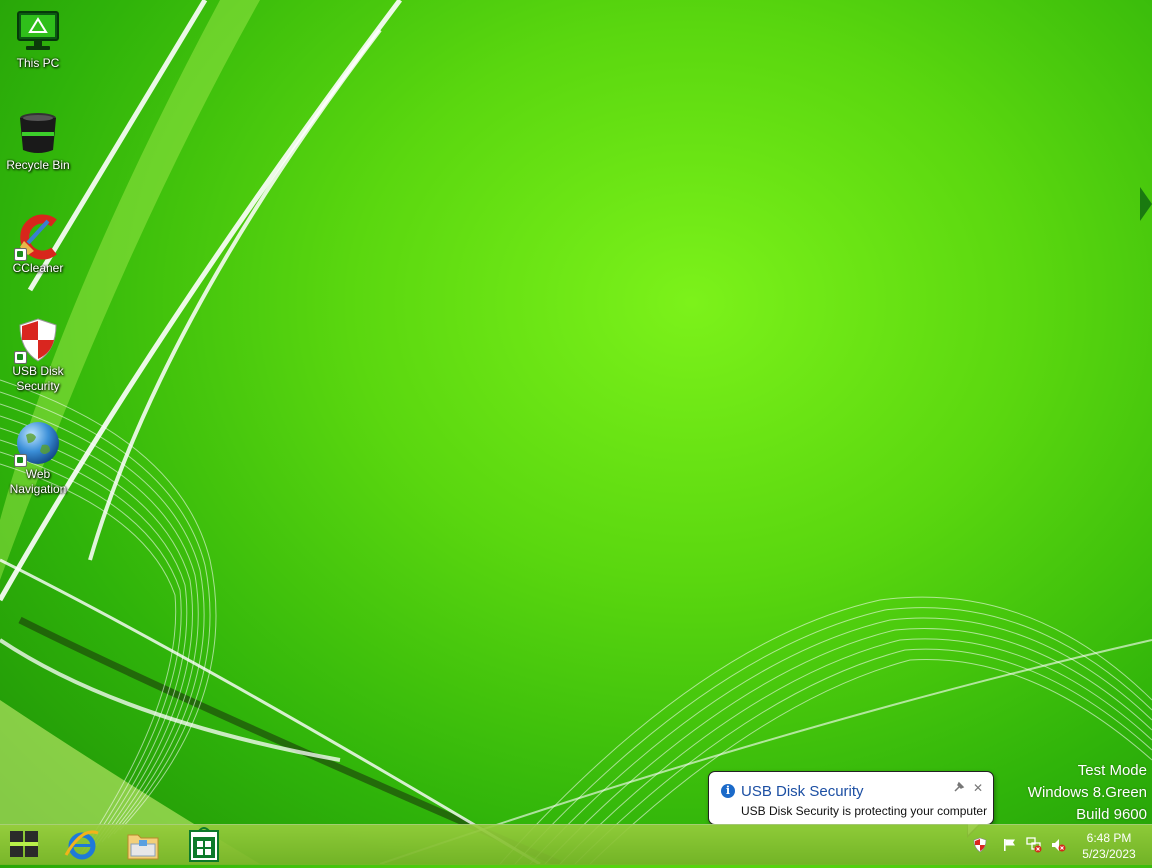 The image size is (1152, 868). Describe the element at coordinates (38, 481) in the screenshot. I see `desktop-icon-label: Web Navigation` at that location.